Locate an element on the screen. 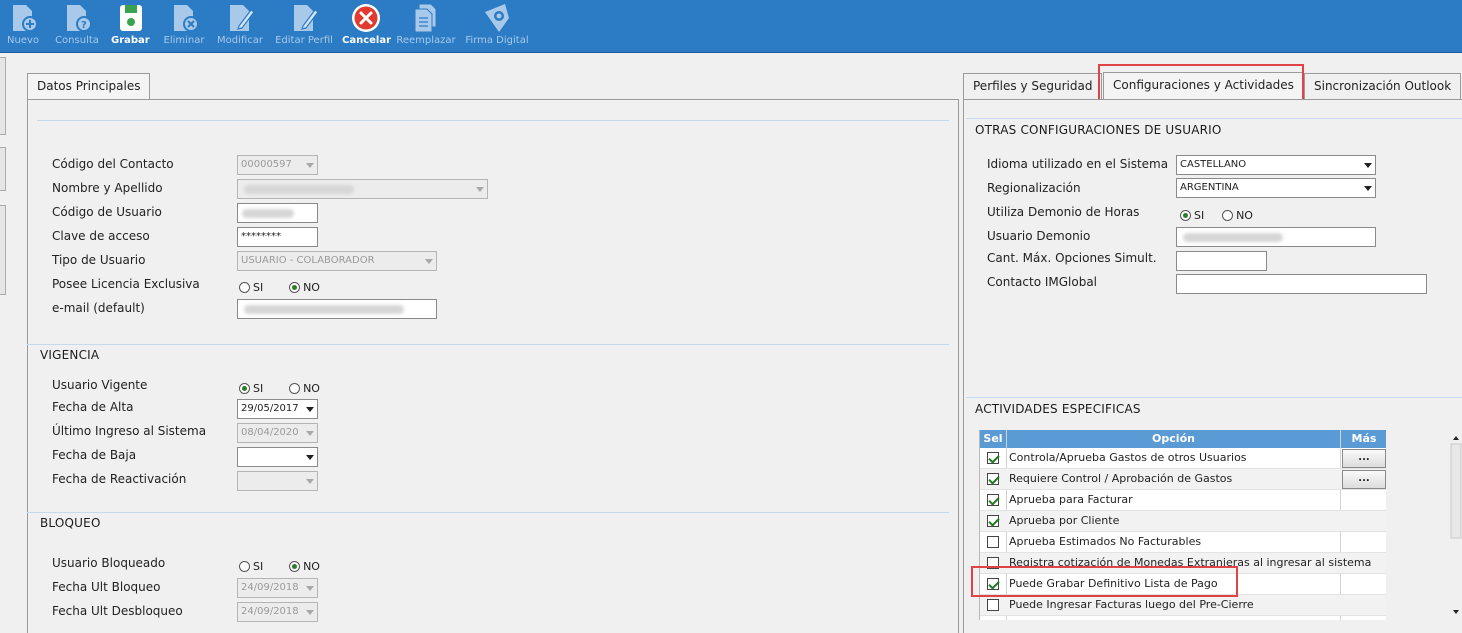 Image resolution: width=1462 pixels, height=633 pixels. firma-digital-button: Firma Digital is located at coordinates (497, 26).